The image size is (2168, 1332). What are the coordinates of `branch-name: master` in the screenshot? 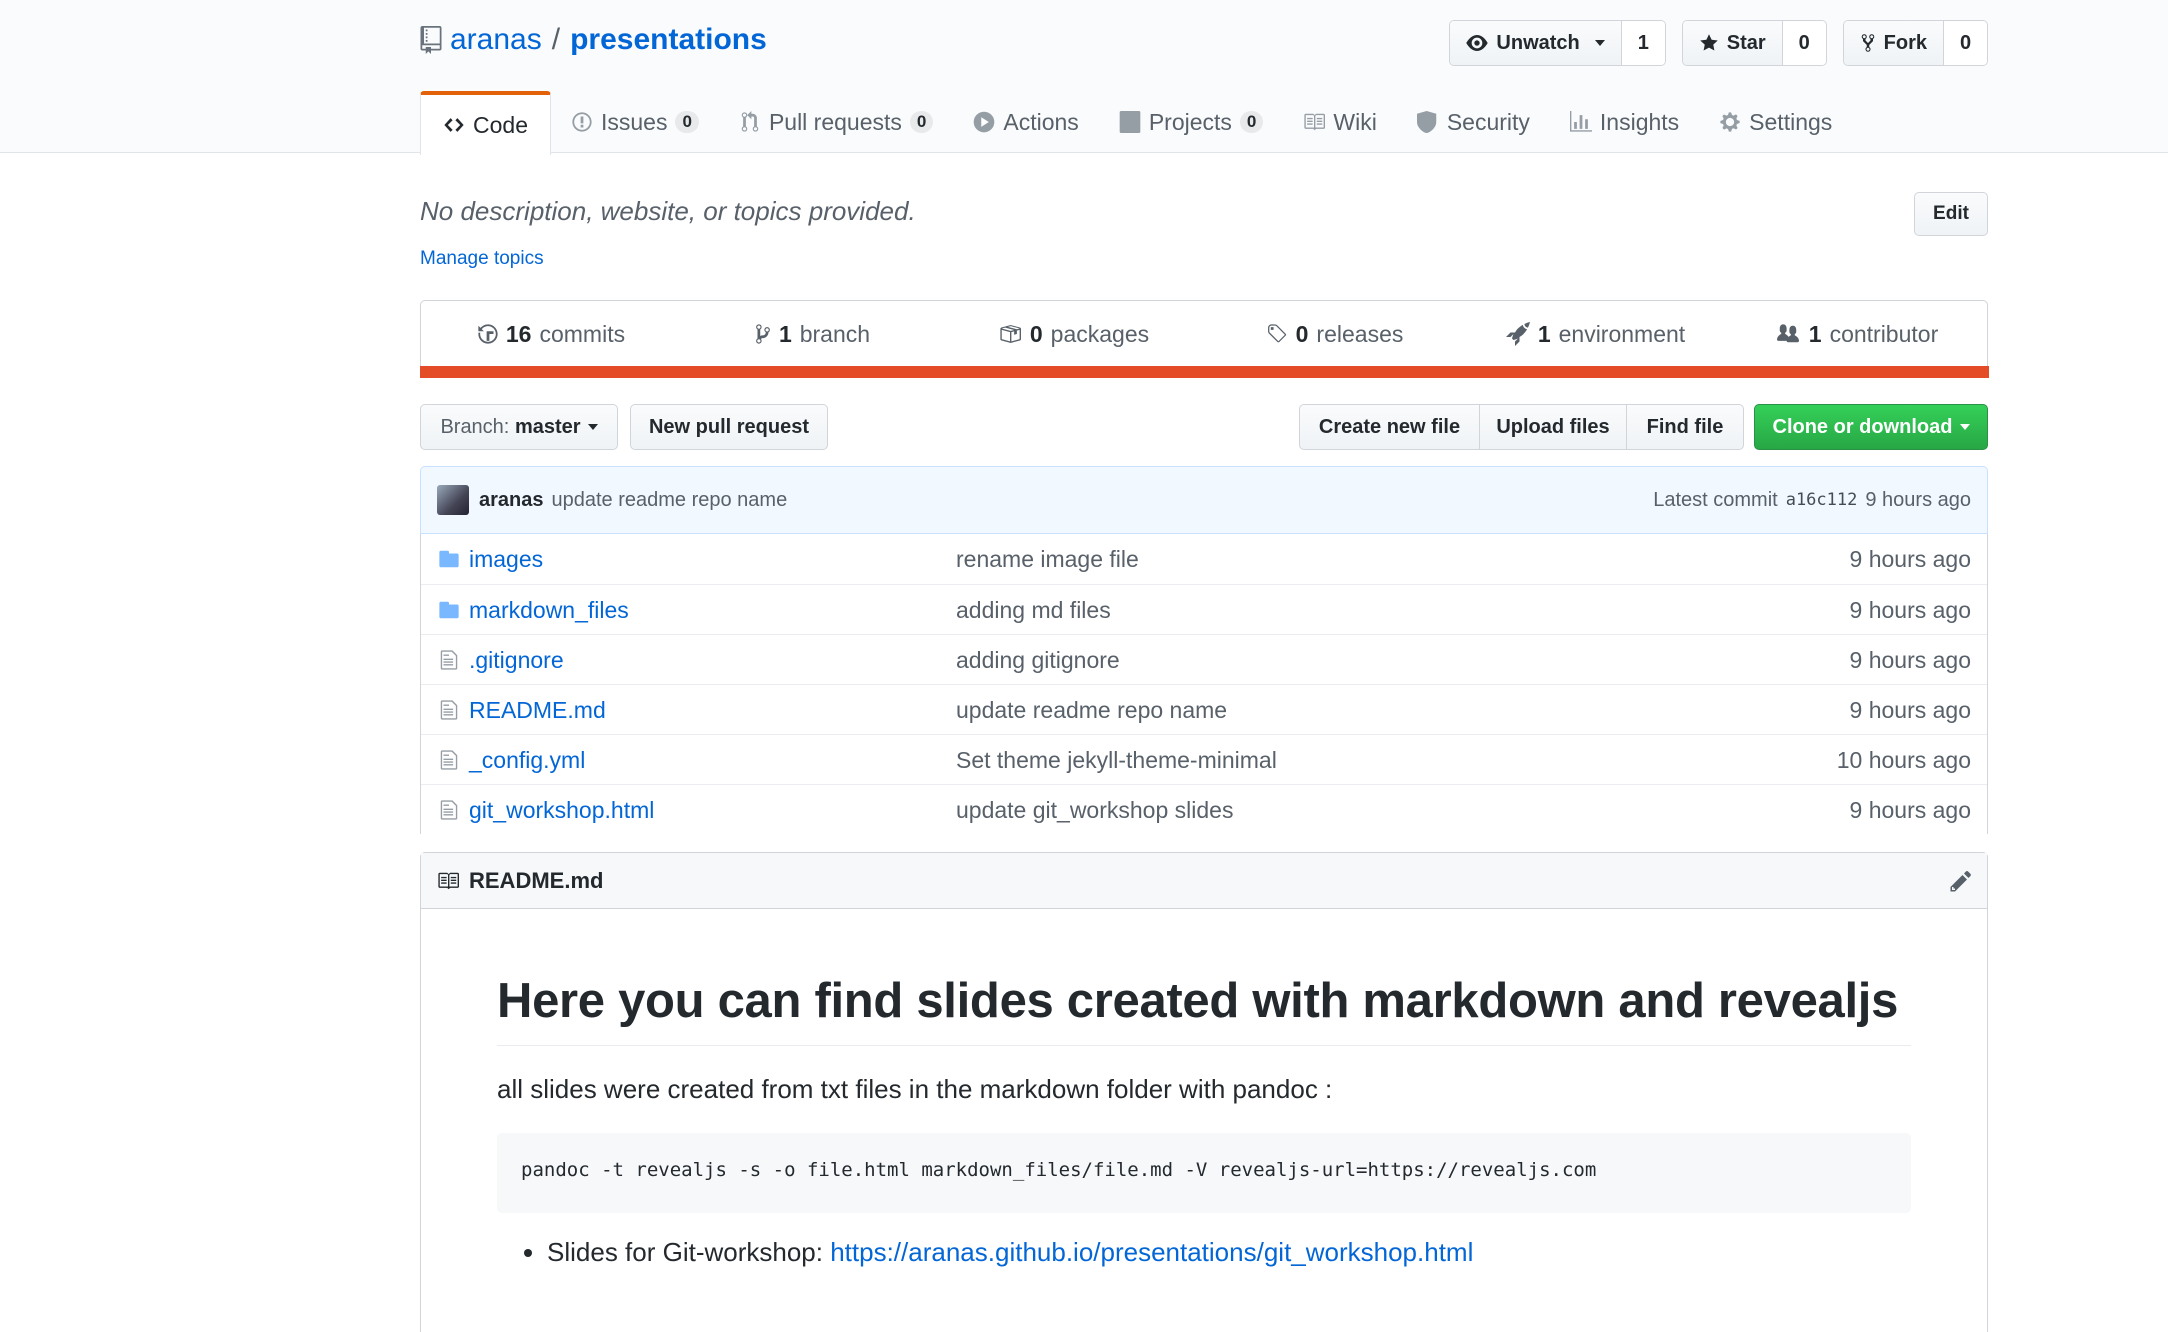 It's located at (547, 426).